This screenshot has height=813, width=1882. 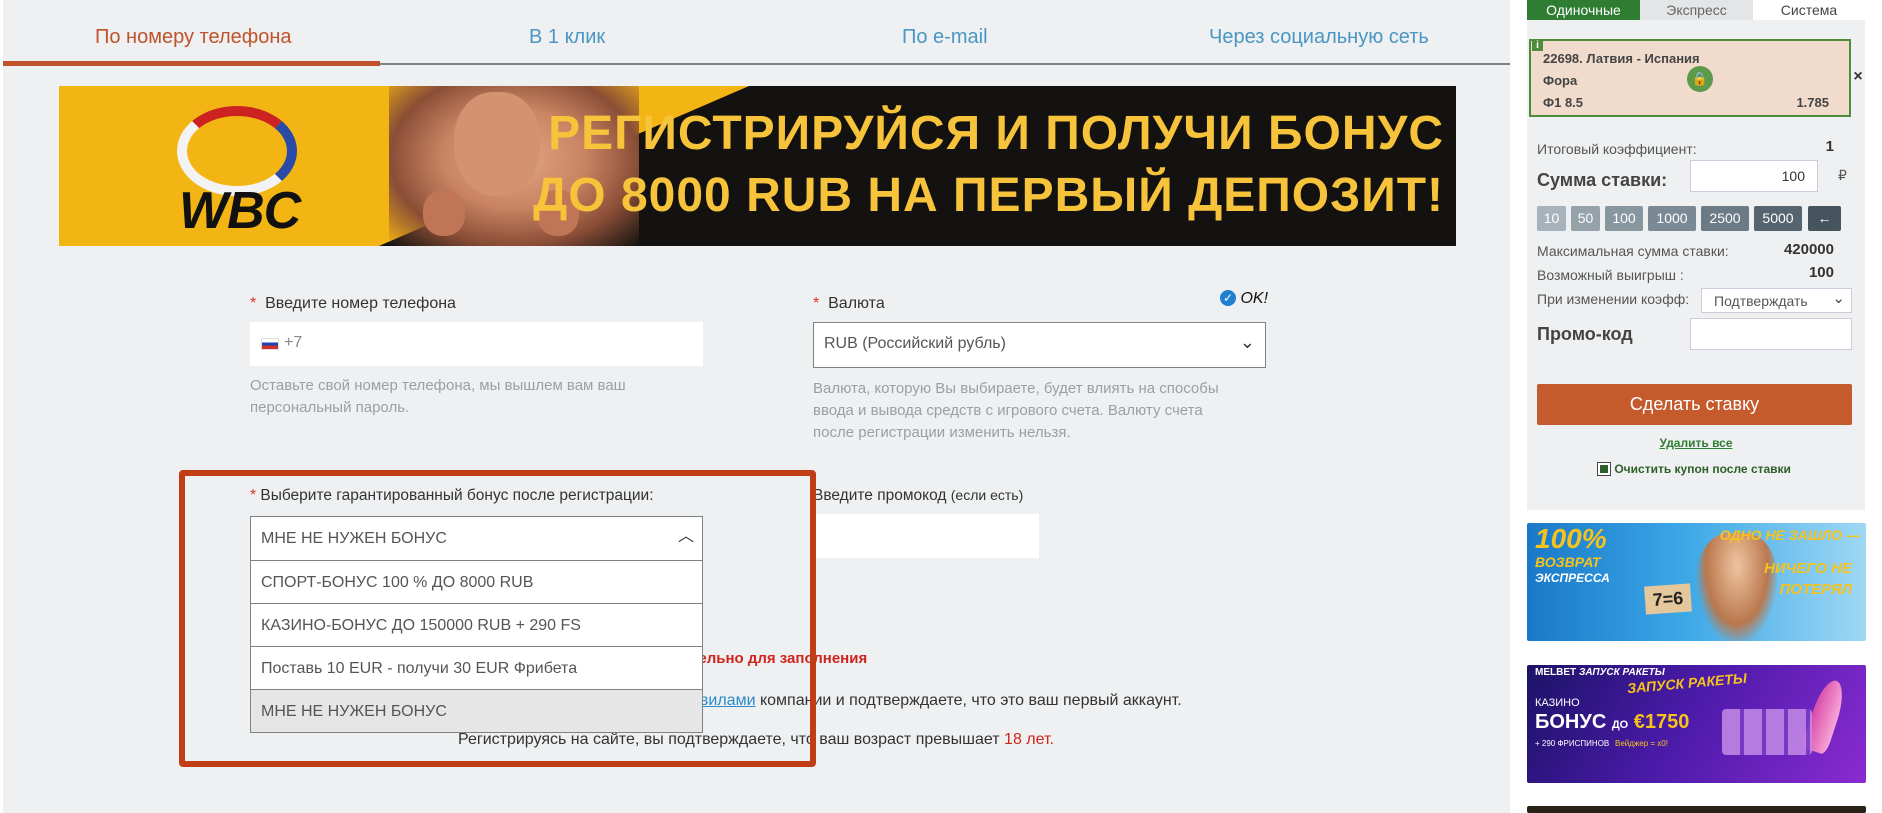 I want to click on quick-amount-10: 10, so click(x=1551, y=218).